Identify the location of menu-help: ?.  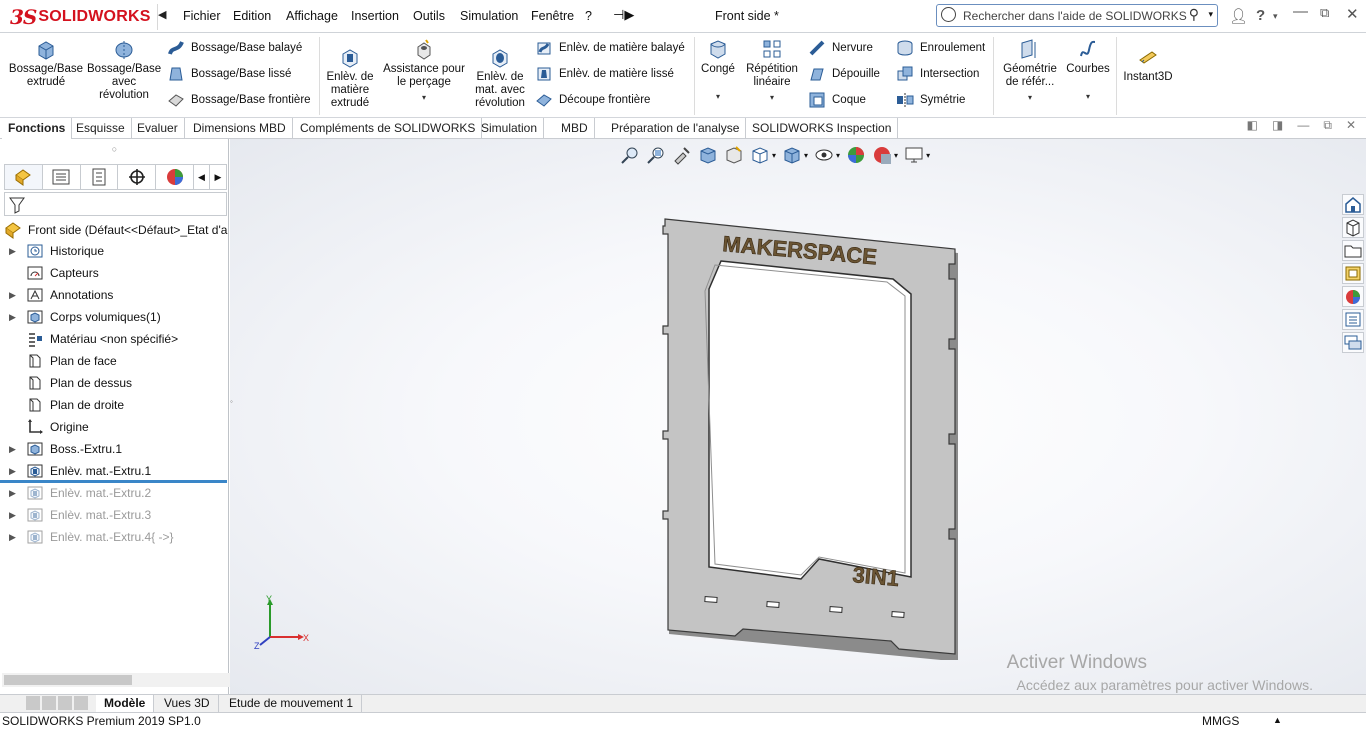
(588, 16).